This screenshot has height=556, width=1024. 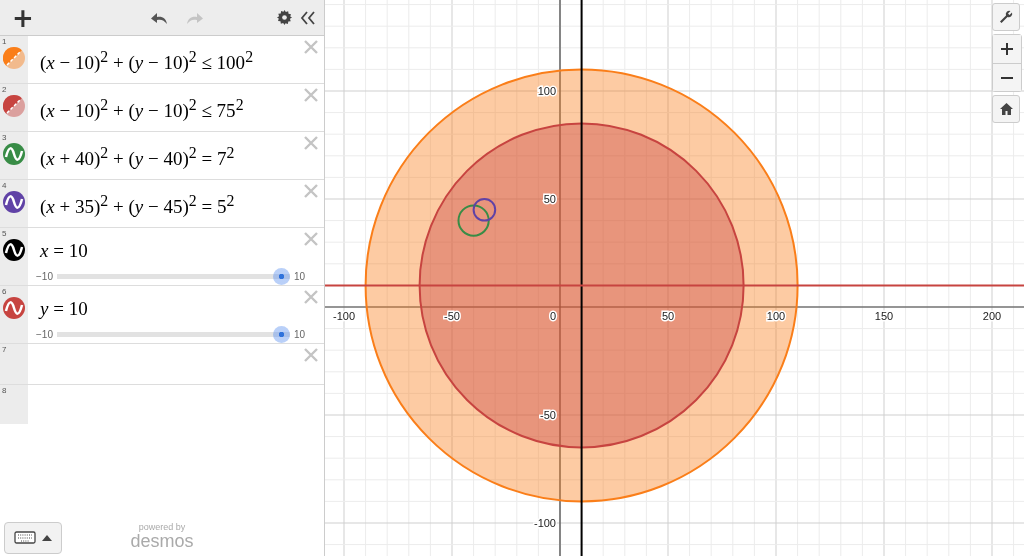 What do you see at coordinates (4, 41) in the screenshot?
I see `line-number: 1` at bounding box center [4, 41].